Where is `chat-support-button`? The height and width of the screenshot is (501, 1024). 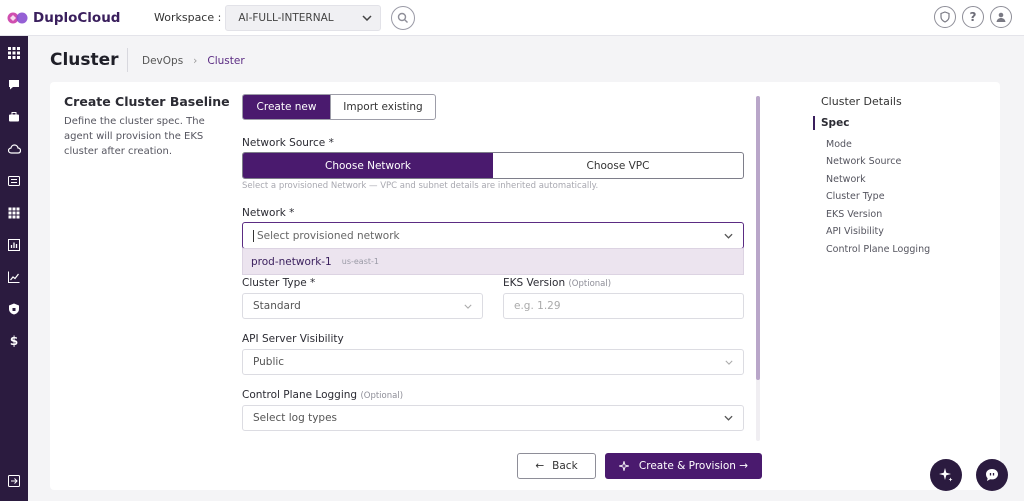 chat-support-button is located at coordinates (992, 475).